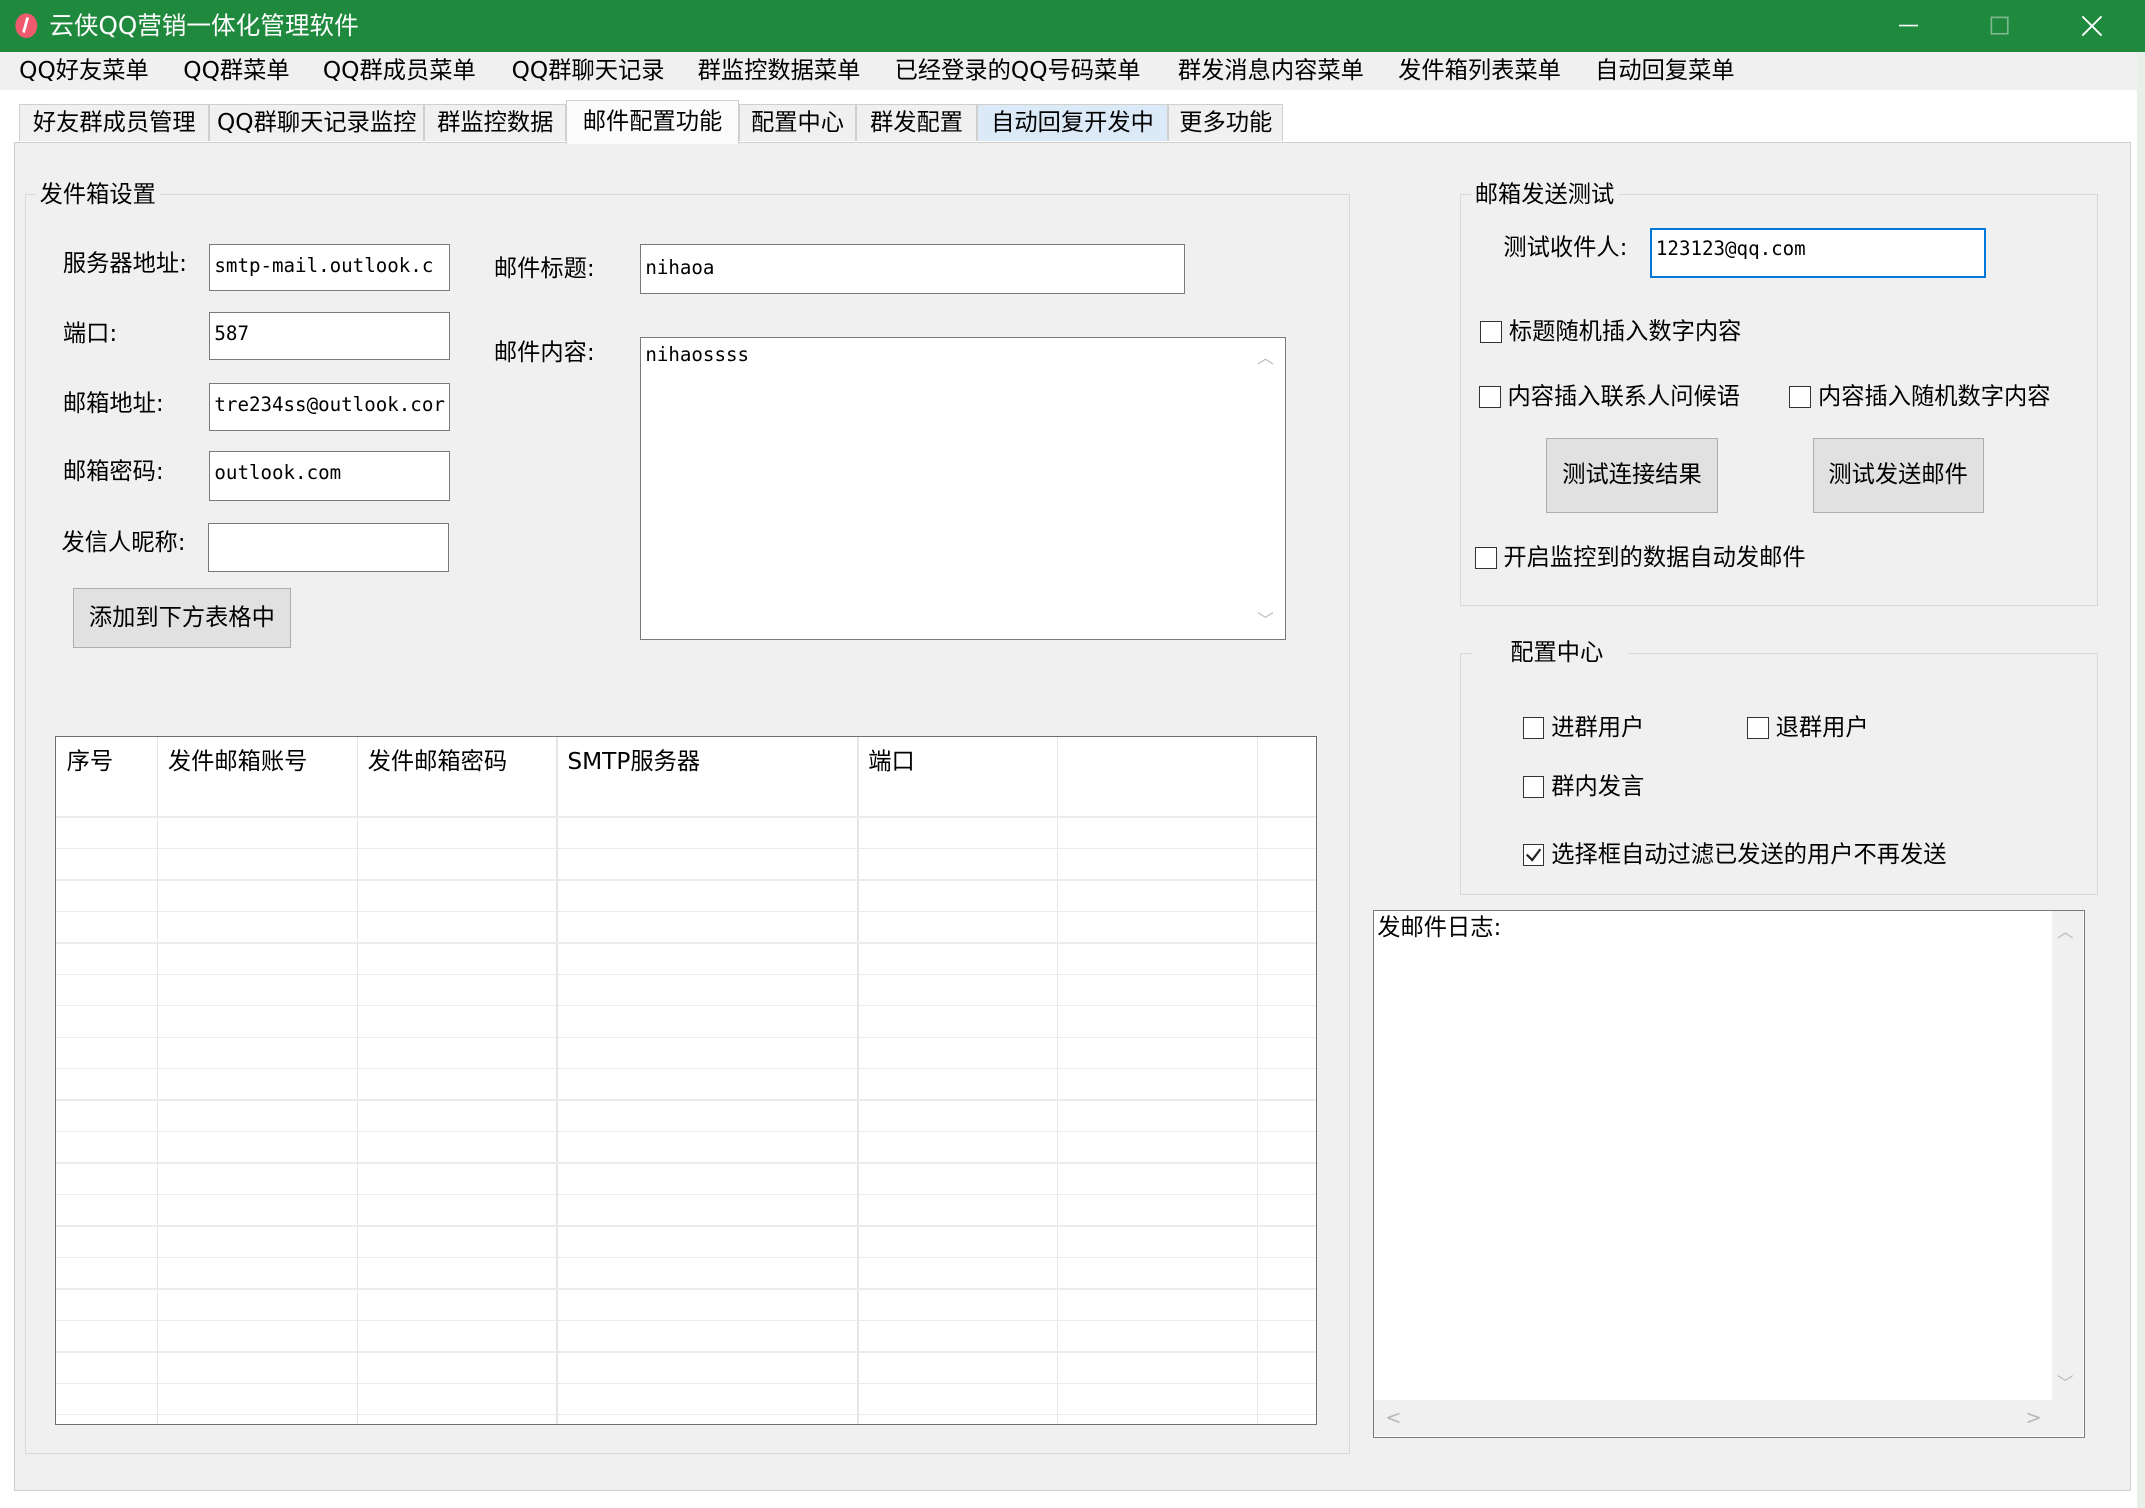  I want to click on tab-mass-send-config: 群发配置, so click(916, 122).